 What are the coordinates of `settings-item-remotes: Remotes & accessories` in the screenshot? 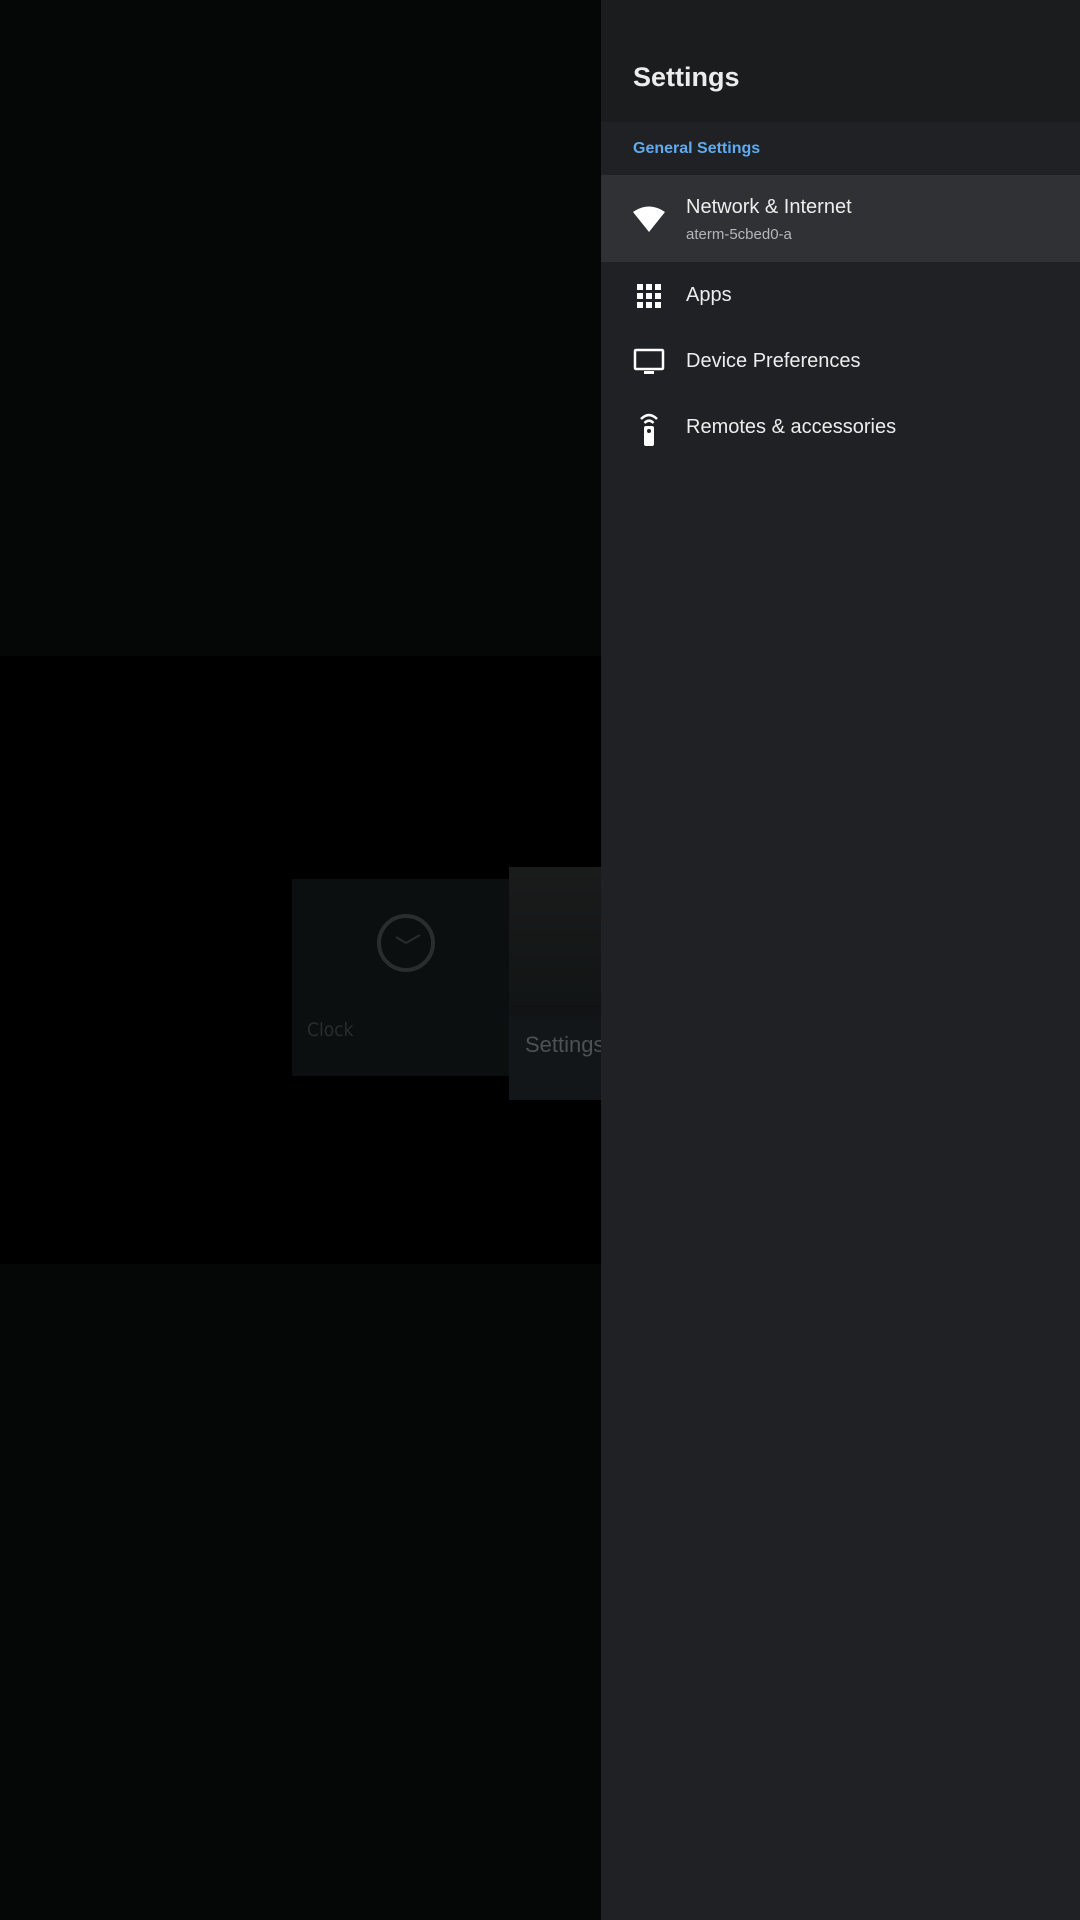 It's located at (840, 428).